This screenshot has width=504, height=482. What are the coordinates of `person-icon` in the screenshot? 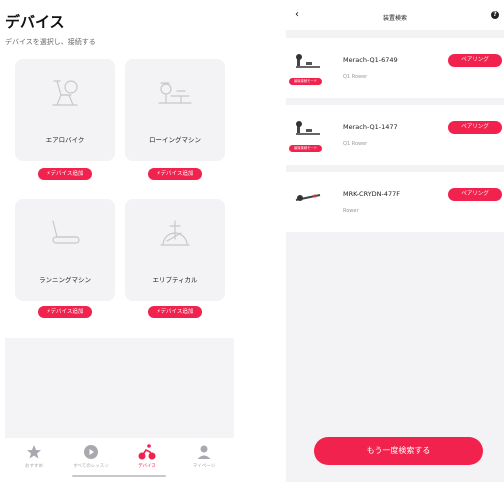 It's located at (204, 452).